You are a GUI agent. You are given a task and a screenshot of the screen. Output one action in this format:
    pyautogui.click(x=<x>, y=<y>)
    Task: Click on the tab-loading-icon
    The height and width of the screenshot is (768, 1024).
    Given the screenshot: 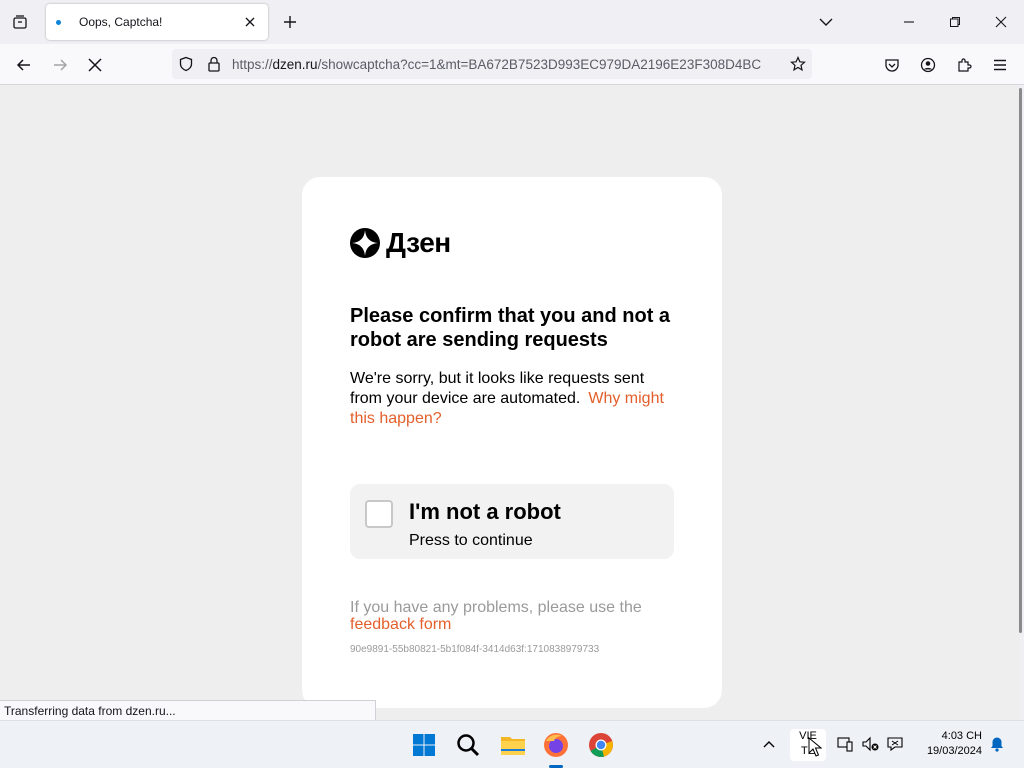 What is the action you would take?
    pyautogui.click(x=58, y=22)
    